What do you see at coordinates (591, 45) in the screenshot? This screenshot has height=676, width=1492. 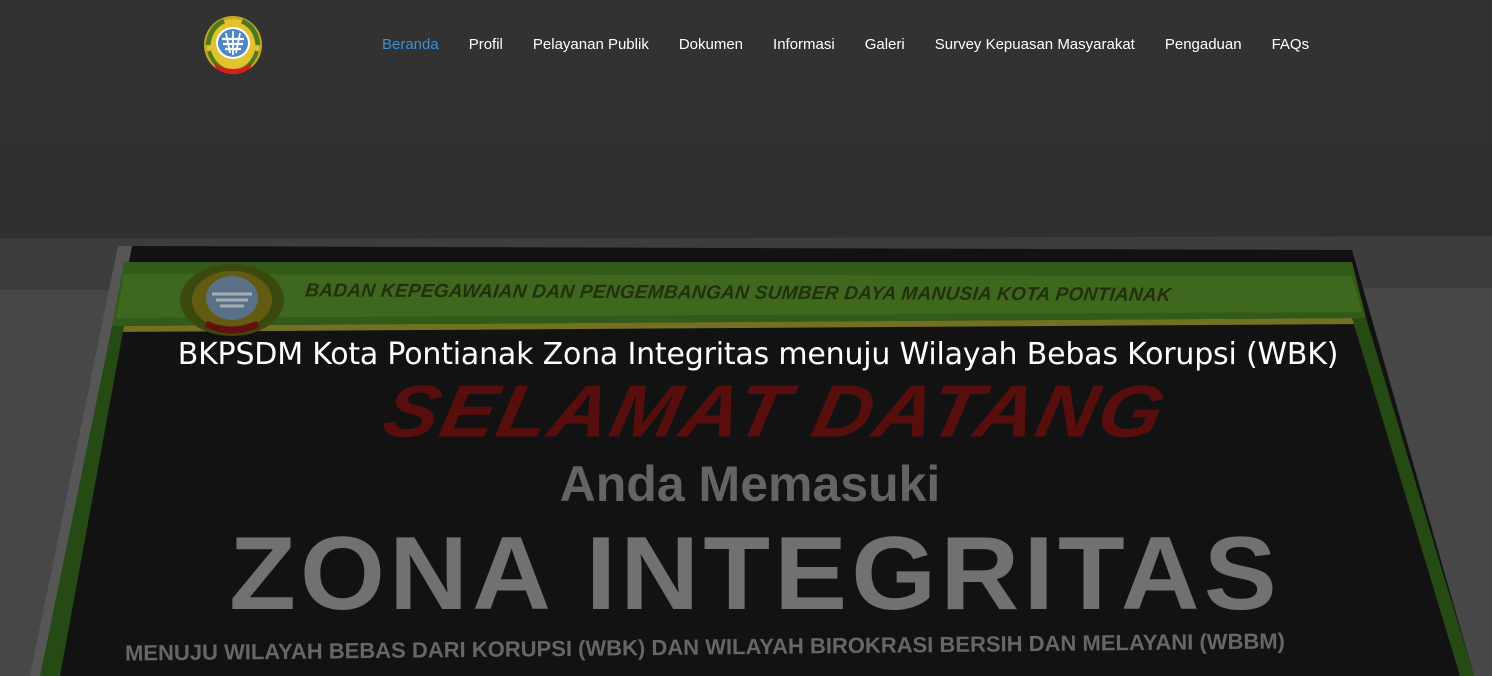 I see `nav-item-pelayanan-publik: Pelayanan Publik` at bounding box center [591, 45].